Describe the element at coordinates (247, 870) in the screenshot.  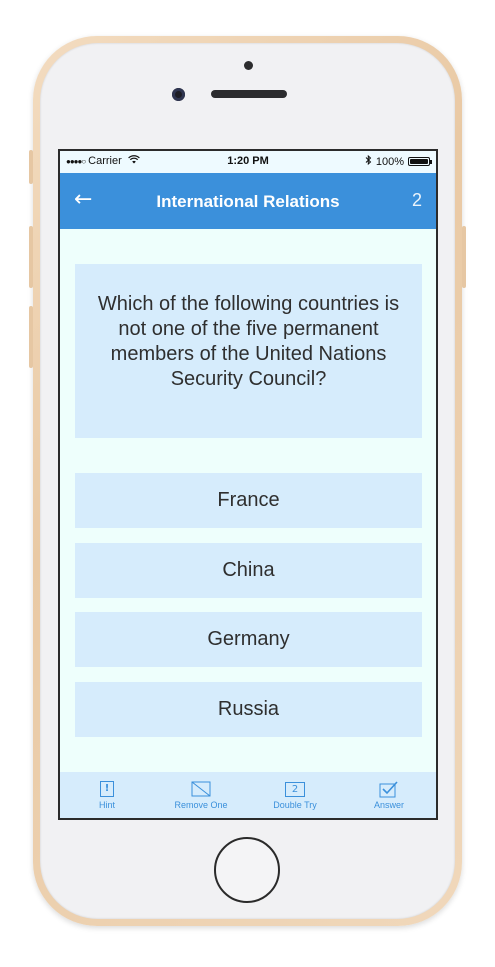
I see `home-button` at that location.